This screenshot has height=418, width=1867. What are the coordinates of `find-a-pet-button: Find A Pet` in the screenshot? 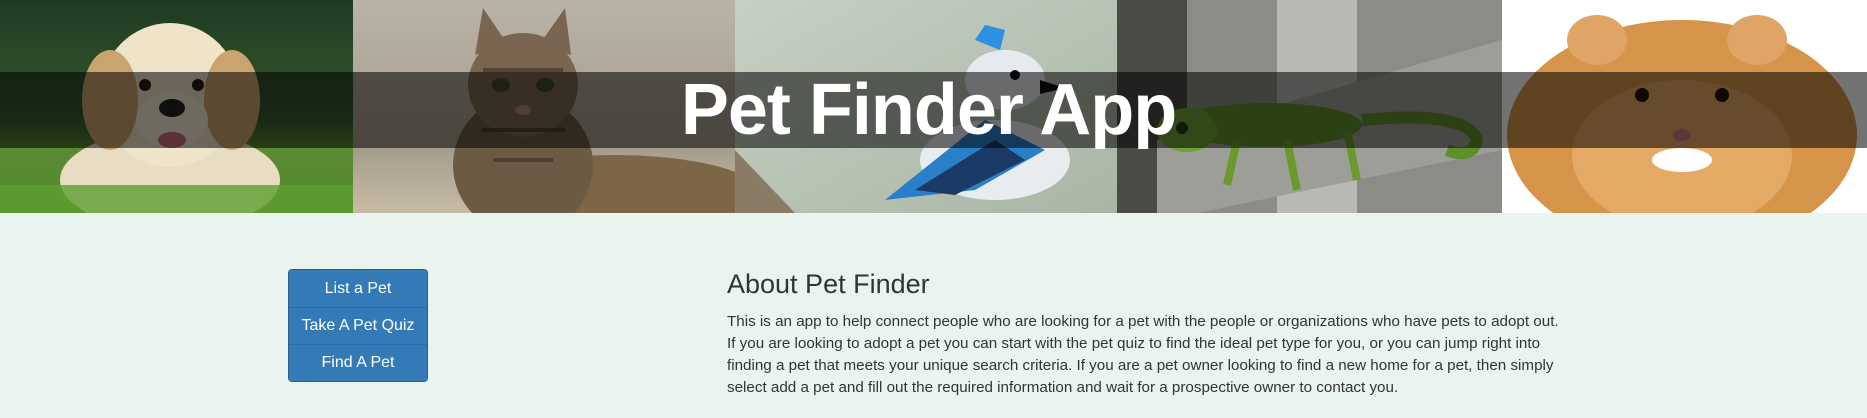 It's located at (358, 362).